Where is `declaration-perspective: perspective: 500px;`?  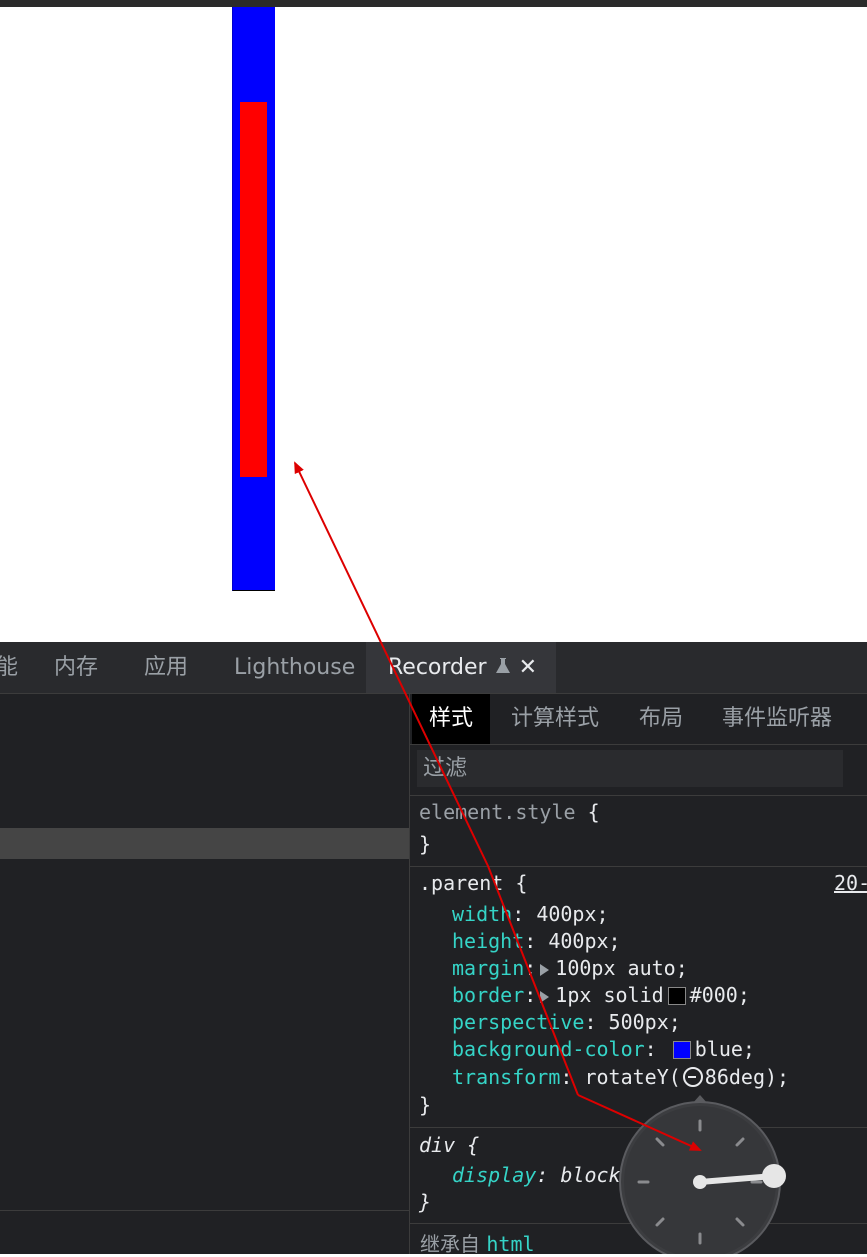
declaration-perspective: perspective: 500px; is located at coordinates (566, 1022).